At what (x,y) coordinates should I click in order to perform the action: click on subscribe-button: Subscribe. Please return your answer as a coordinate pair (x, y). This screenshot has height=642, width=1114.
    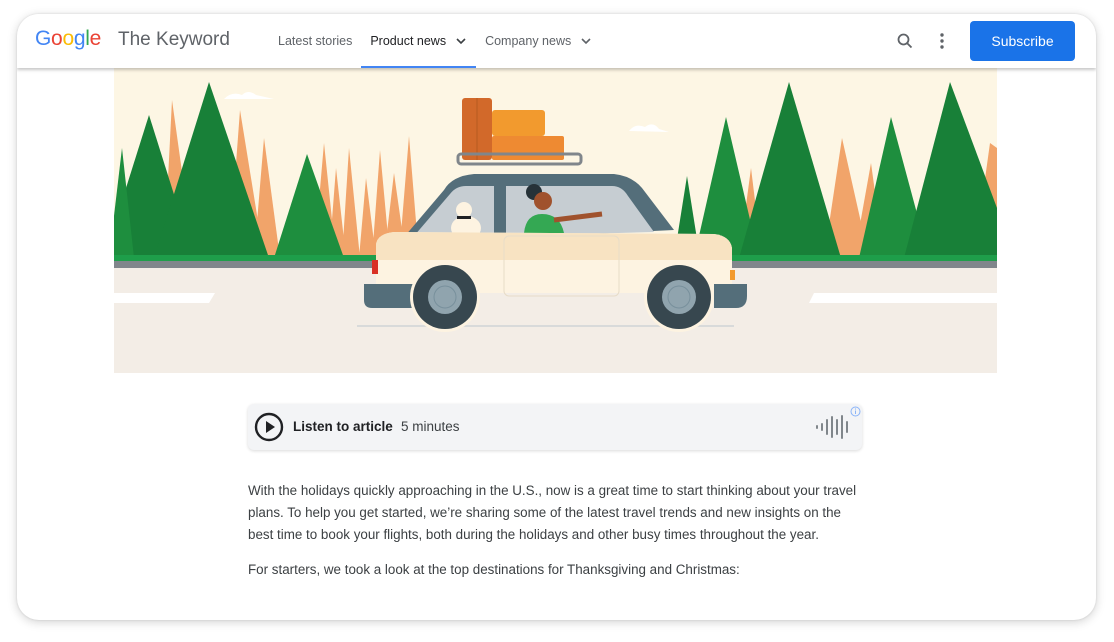
    Looking at the image, I should click on (1022, 41).